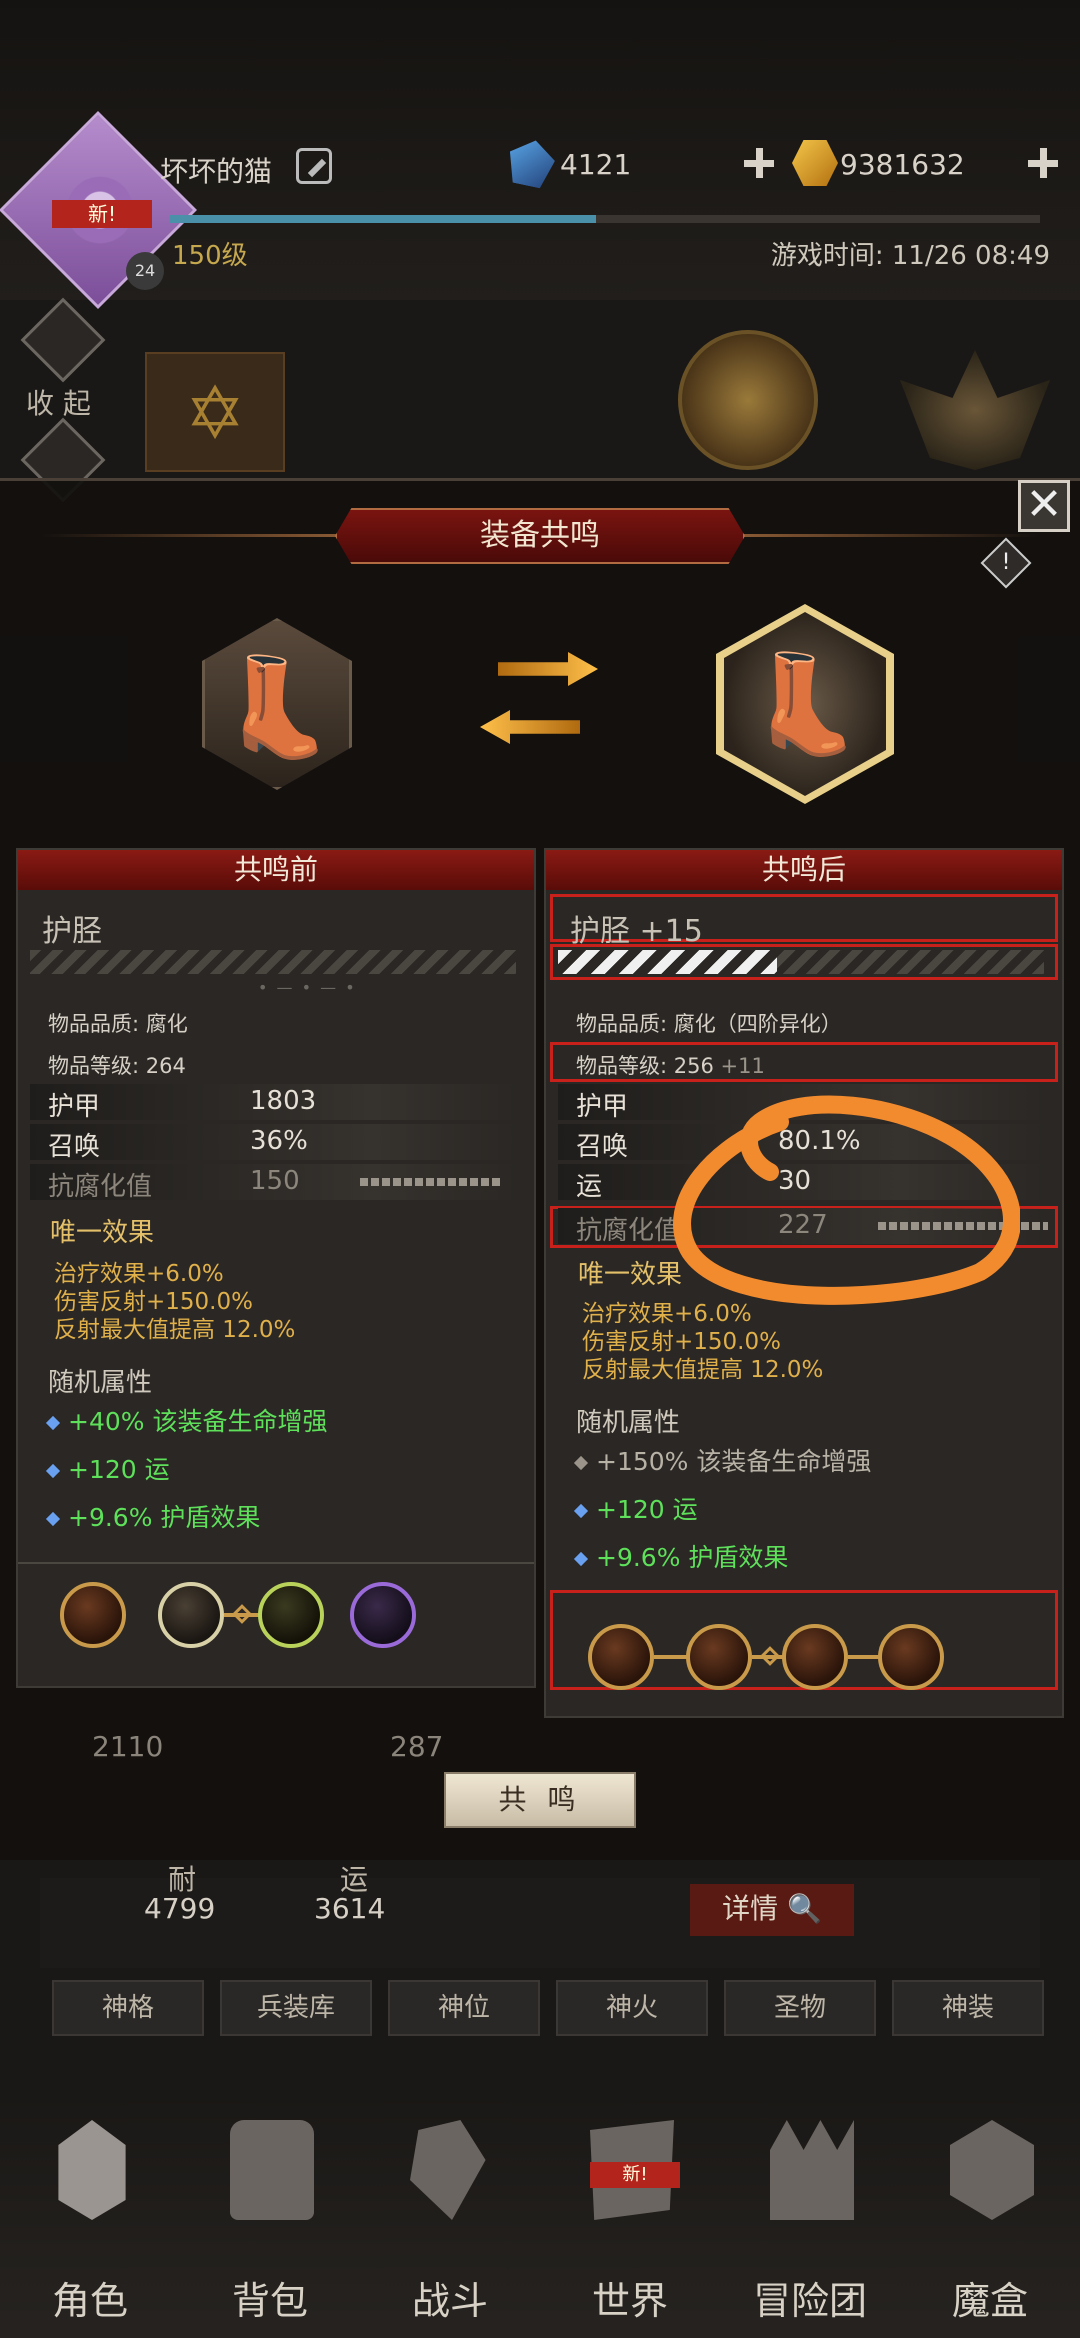 This screenshot has height=2338, width=1080. I want to click on nav-battle: 战斗, so click(450, 2215).